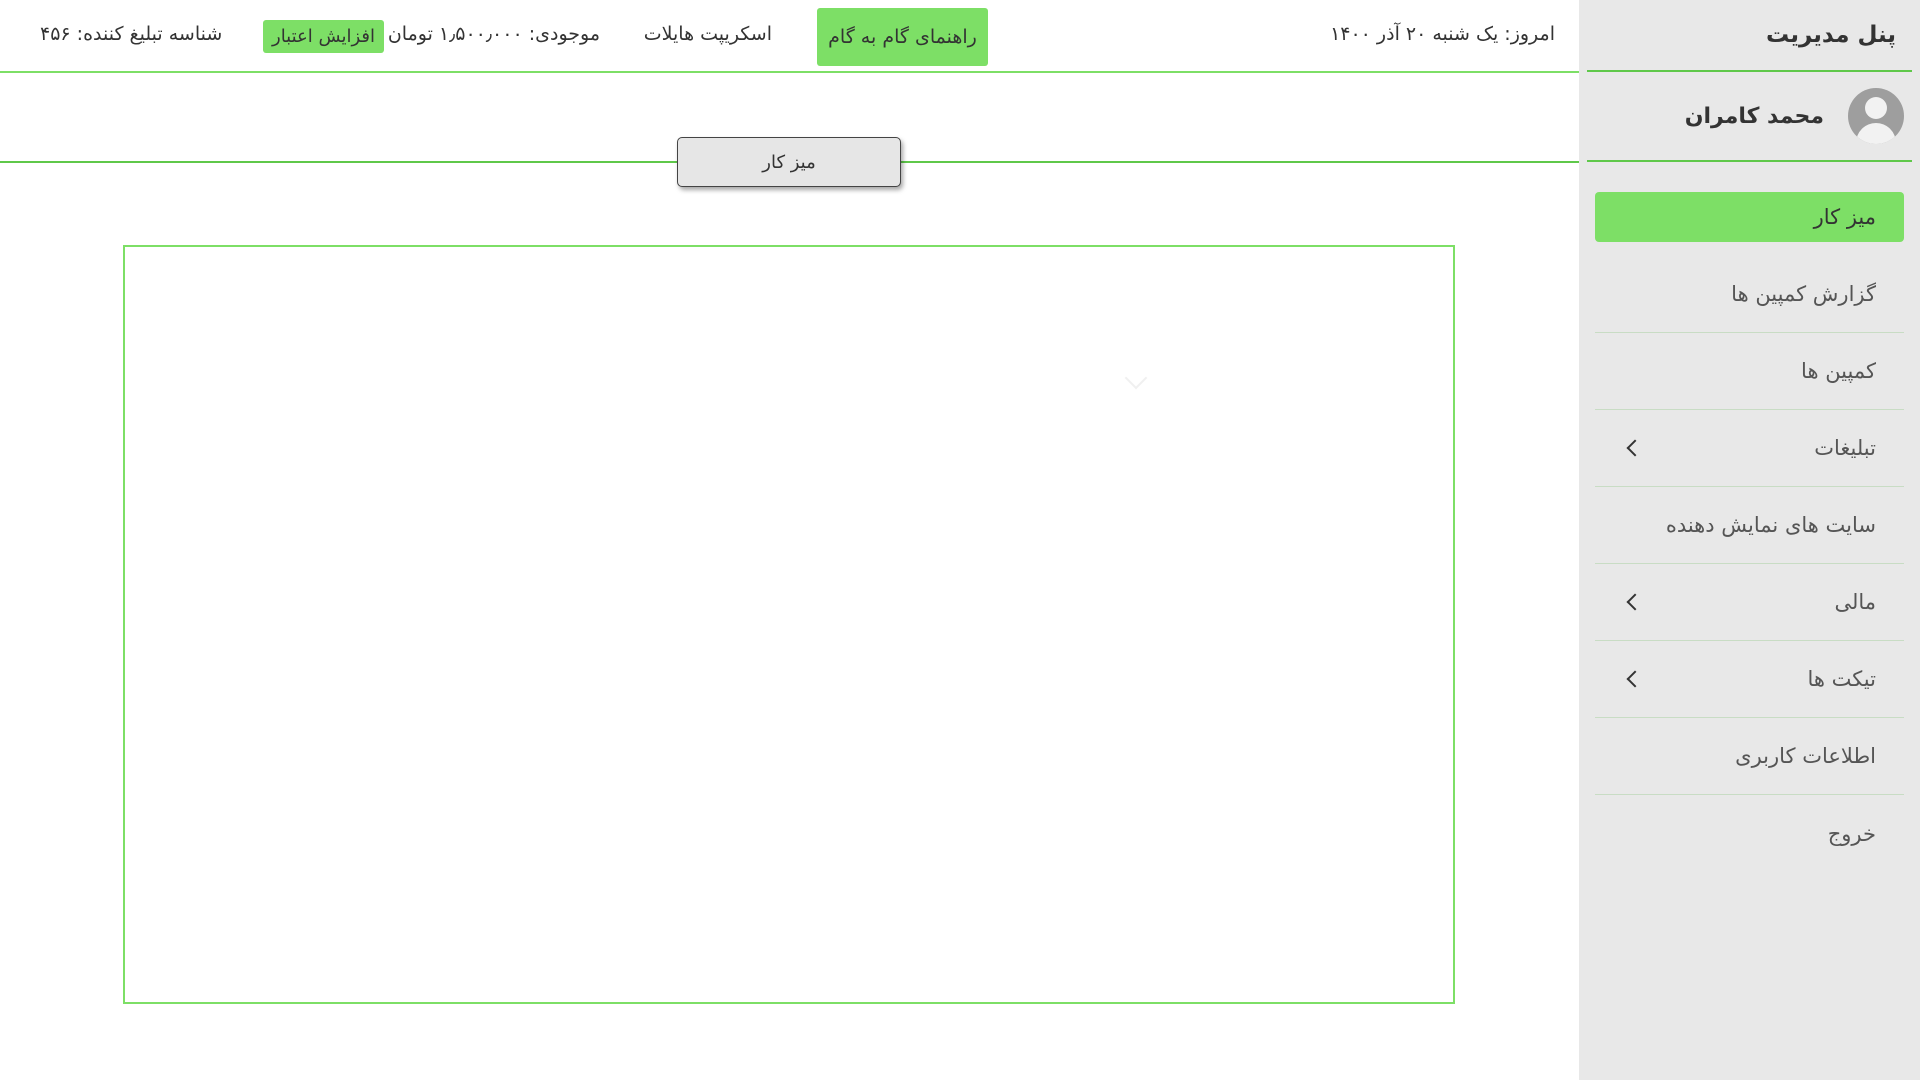 This screenshot has height=1080, width=1920. What do you see at coordinates (789, 162) in the screenshot?
I see `section-title-tab: میز کار` at bounding box center [789, 162].